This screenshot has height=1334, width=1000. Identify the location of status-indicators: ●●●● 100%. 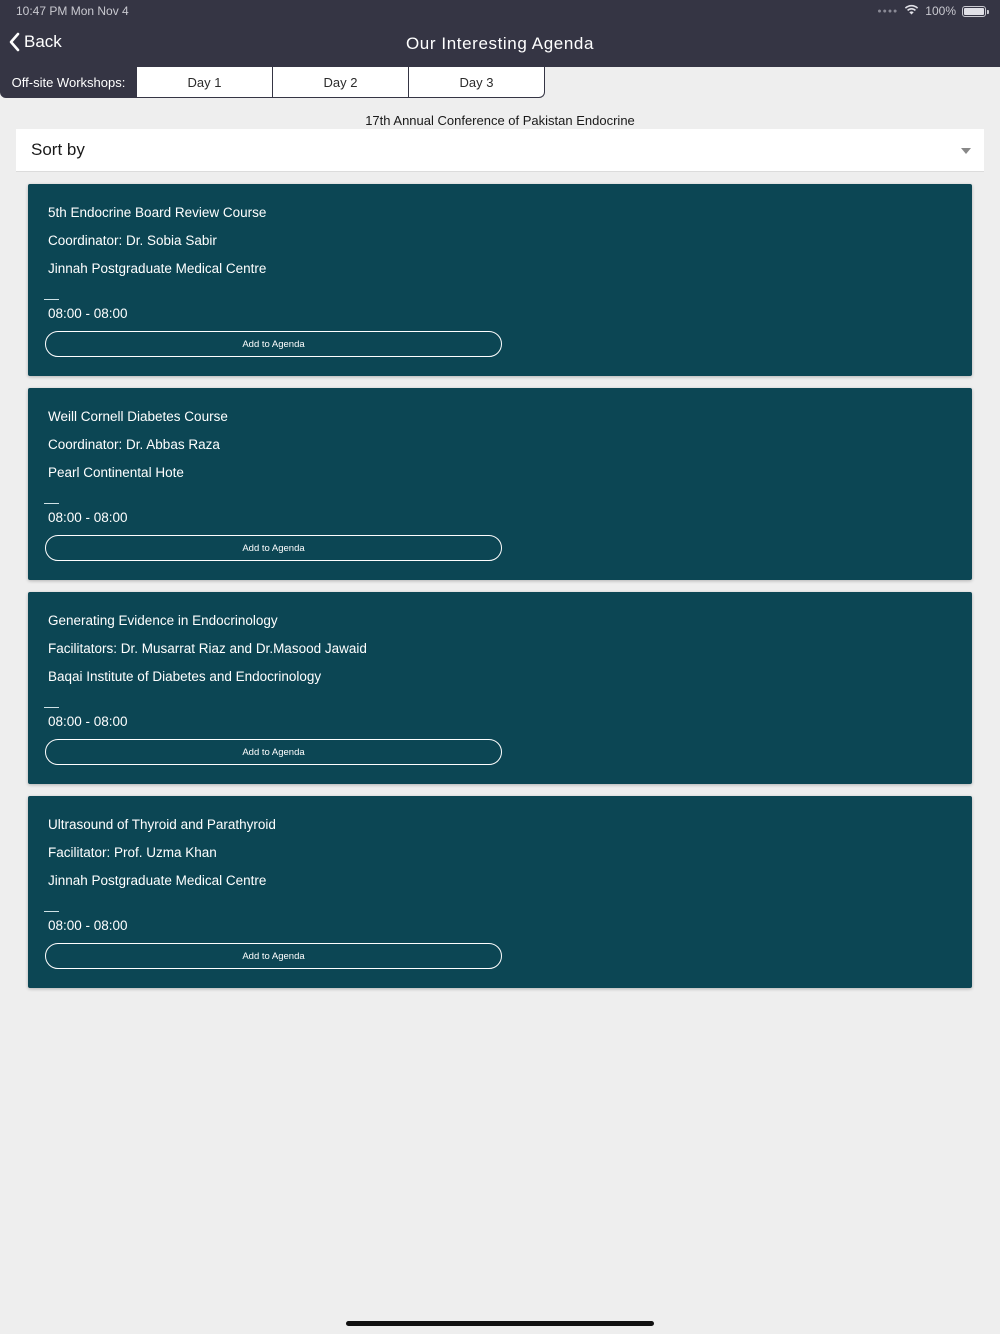
(933, 11).